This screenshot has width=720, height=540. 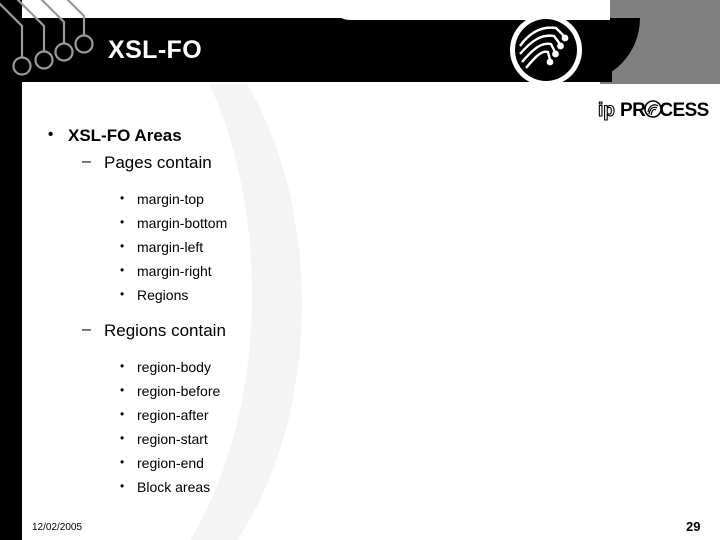 What do you see at coordinates (330, 203) in the screenshot?
I see `list-item: • margin-top` at bounding box center [330, 203].